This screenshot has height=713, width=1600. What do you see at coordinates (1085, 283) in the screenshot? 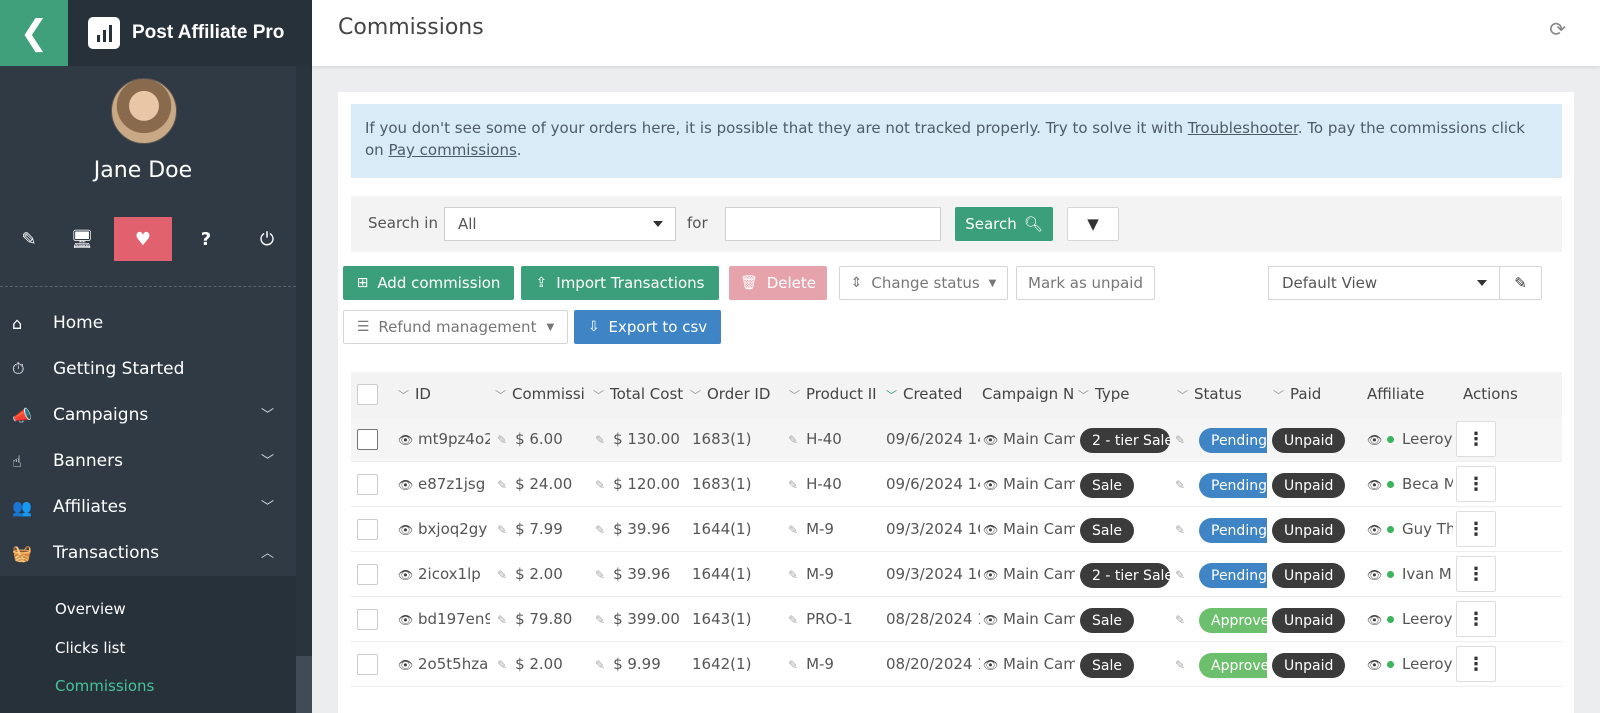
I see `mark-unpaid-button: Mark as unpaid` at bounding box center [1085, 283].